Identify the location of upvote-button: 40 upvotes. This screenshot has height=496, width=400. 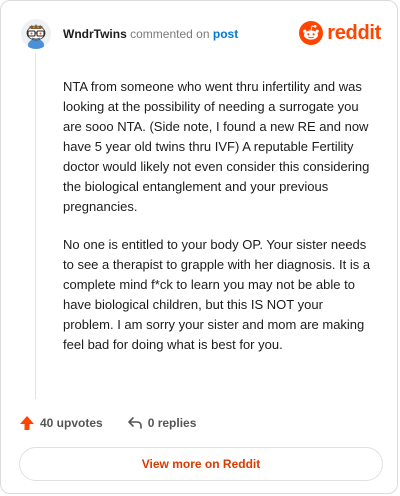
(61, 423).